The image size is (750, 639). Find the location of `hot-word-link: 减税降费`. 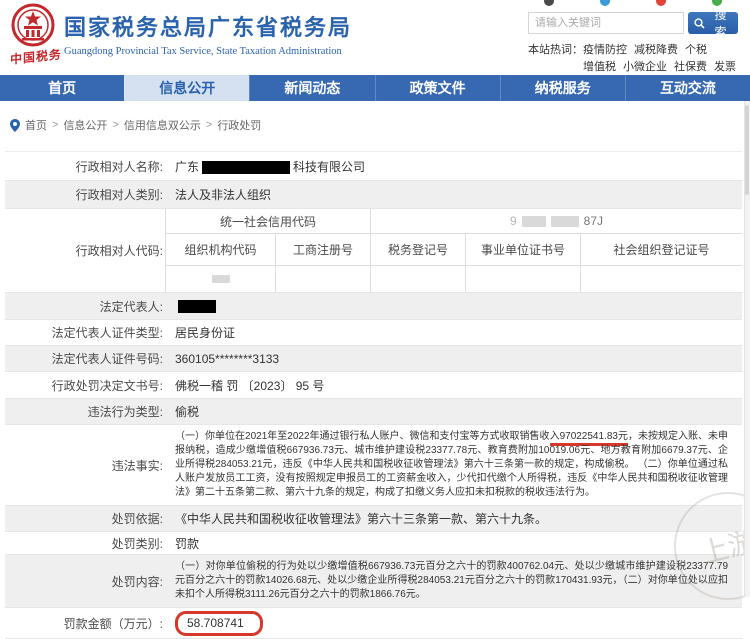

hot-word-link: 减税降费 is located at coordinates (656, 50).